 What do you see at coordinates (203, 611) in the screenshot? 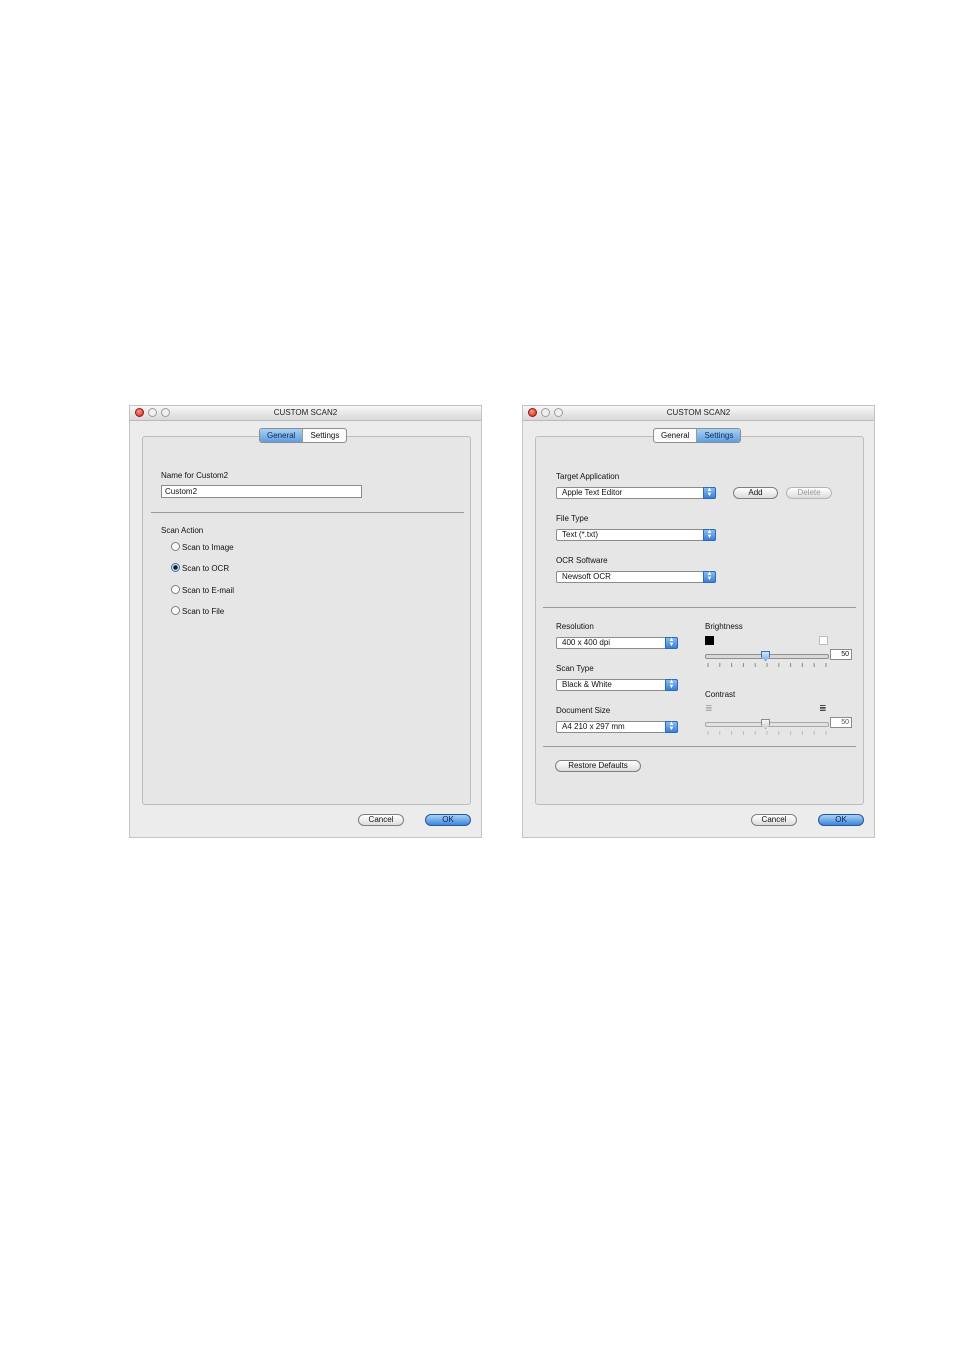
I see `scan-to-file-label: Scan to File` at bounding box center [203, 611].